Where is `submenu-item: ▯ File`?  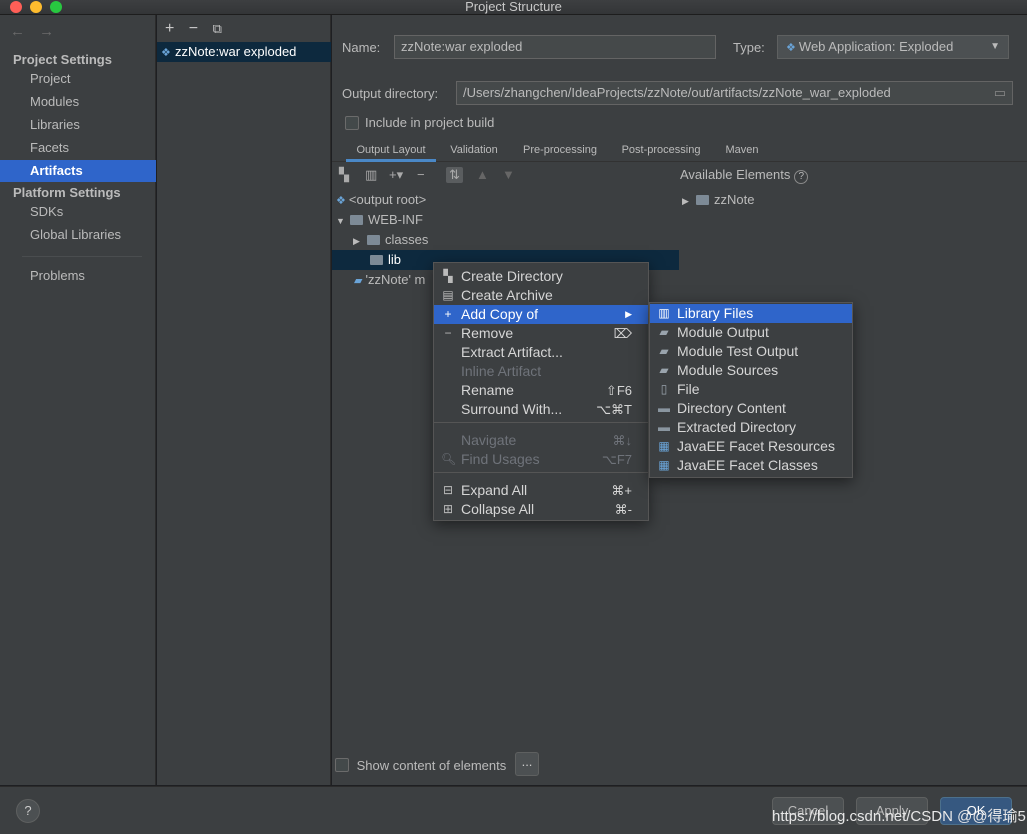
submenu-item: ▯ File is located at coordinates (751, 389).